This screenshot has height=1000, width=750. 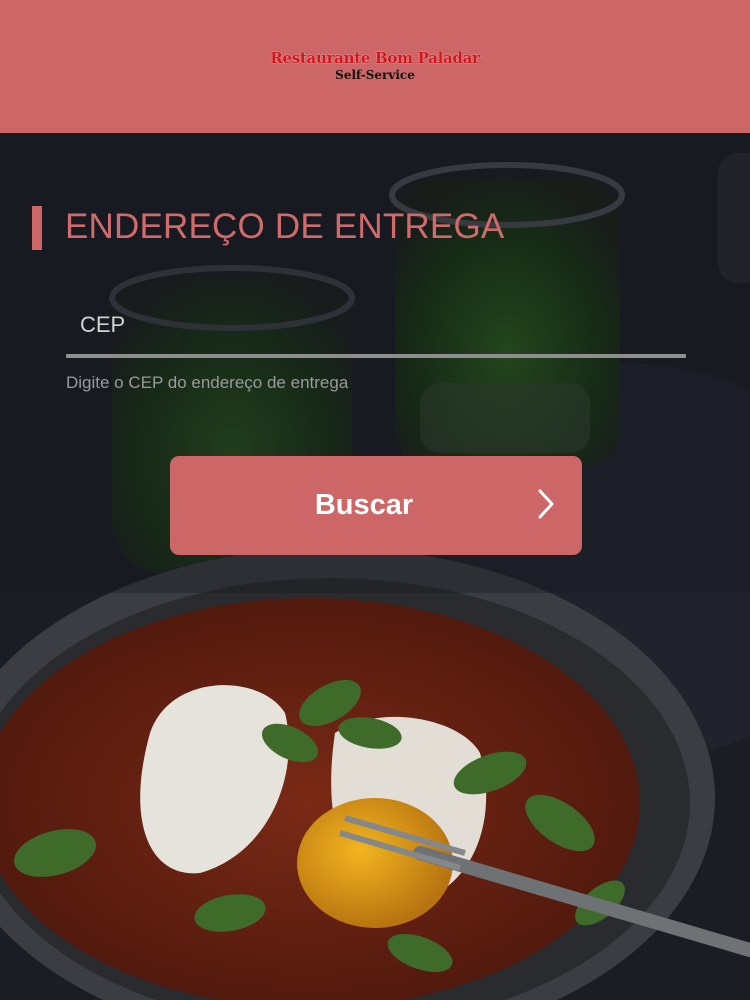 I want to click on cep-hint: Digite o CEP do endereço de entrega, so click(x=207, y=382).